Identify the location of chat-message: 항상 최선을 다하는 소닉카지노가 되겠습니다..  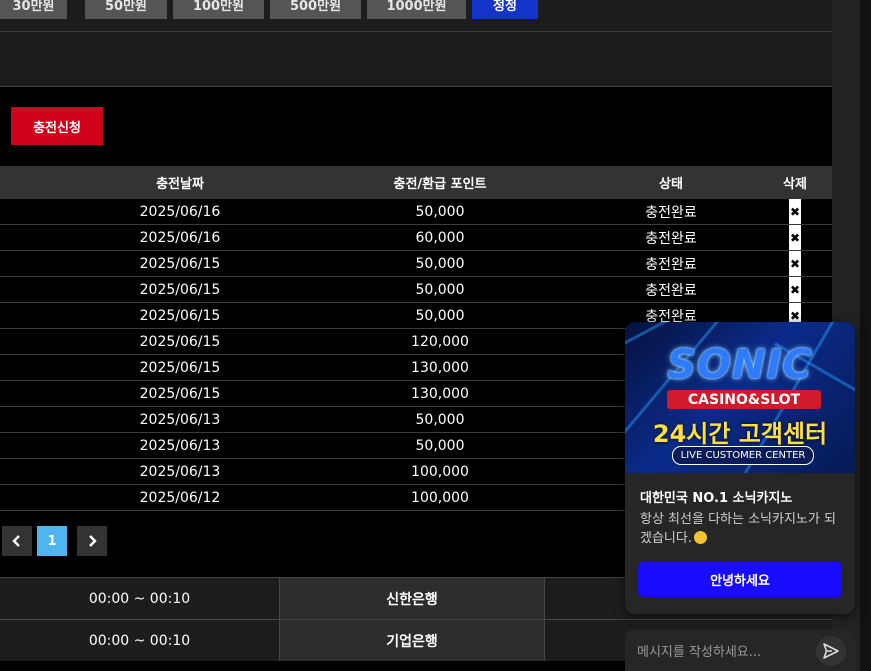
(740, 529).